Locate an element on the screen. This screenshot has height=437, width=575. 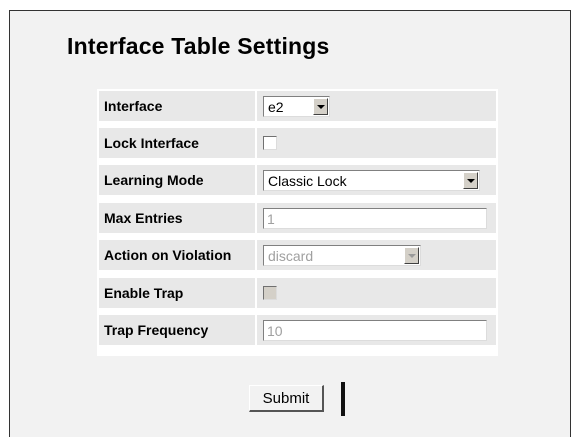
enable-trap-checkbox is located at coordinates (270, 293).